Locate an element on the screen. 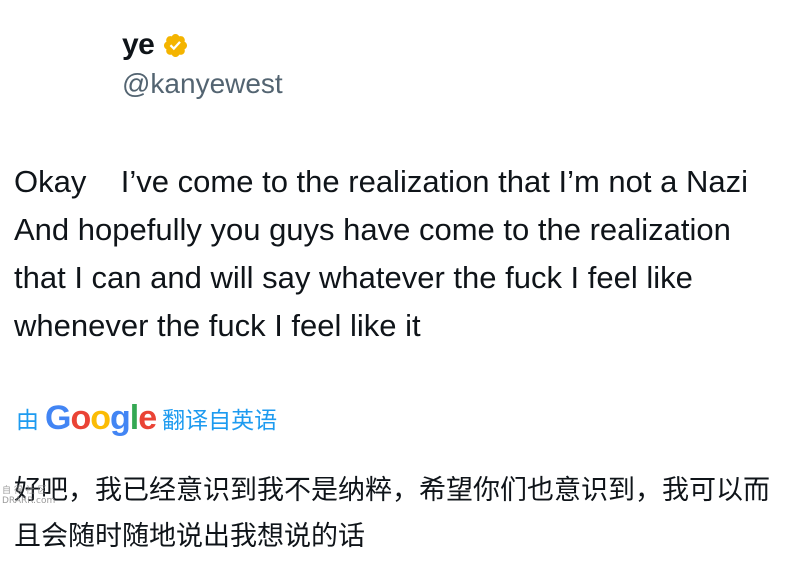 The height and width of the screenshot is (567, 800). translation-attribution: 由 Google 翻译自英语 is located at coordinates (146, 418).